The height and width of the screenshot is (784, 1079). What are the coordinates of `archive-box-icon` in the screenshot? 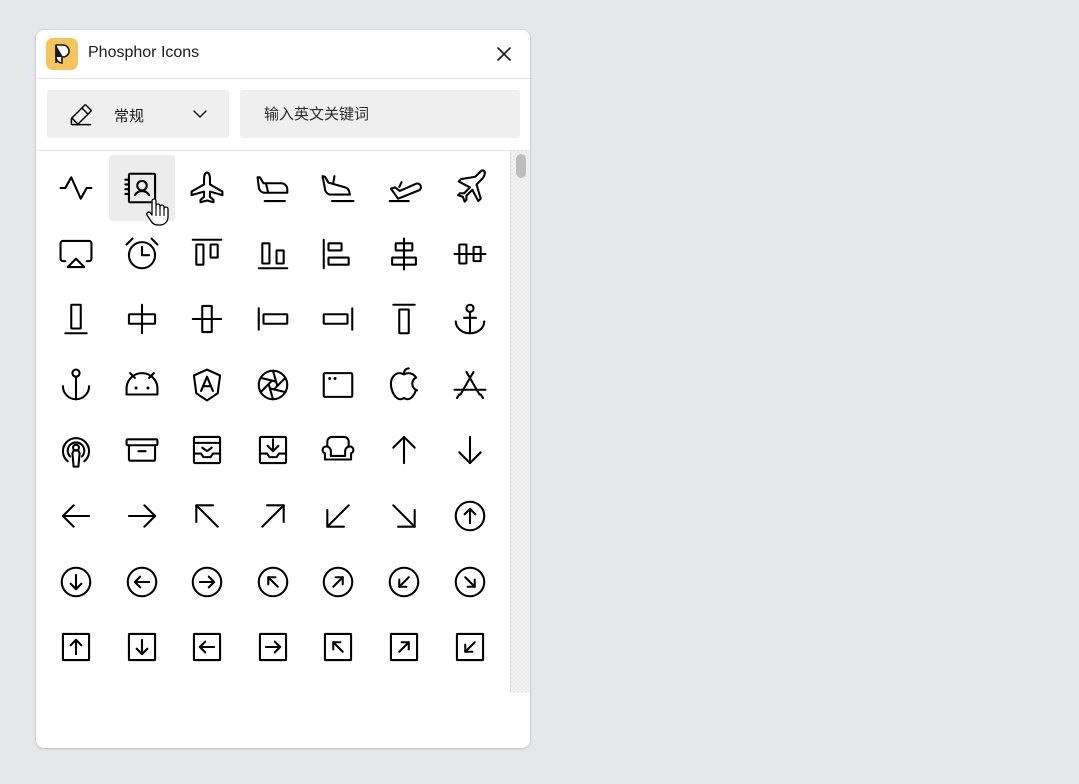 It's located at (207, 450).